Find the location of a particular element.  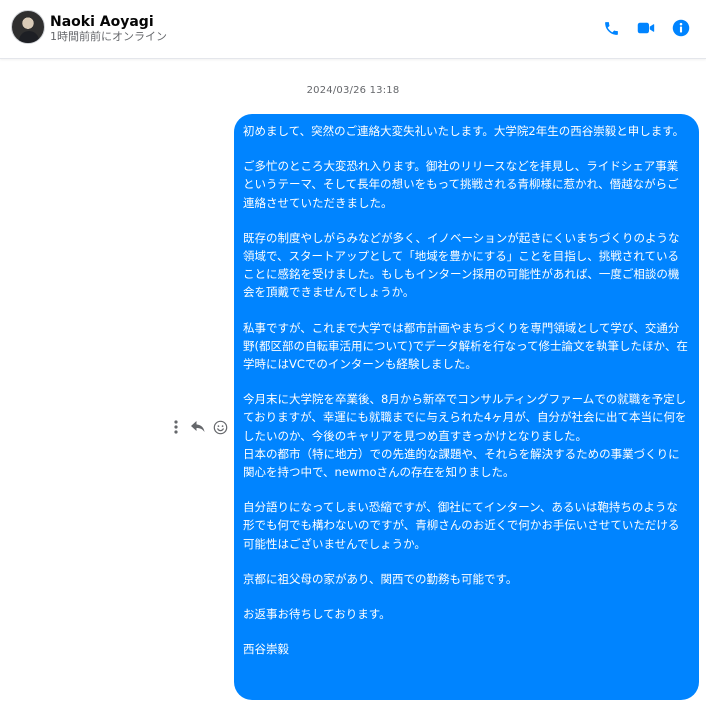

reply-arrow-icon is located at coordinates (198, 426).